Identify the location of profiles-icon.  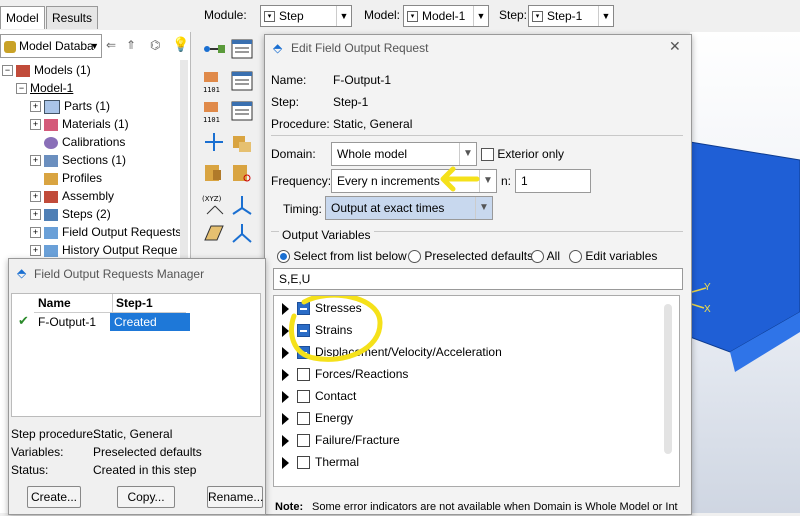
(51, 178).